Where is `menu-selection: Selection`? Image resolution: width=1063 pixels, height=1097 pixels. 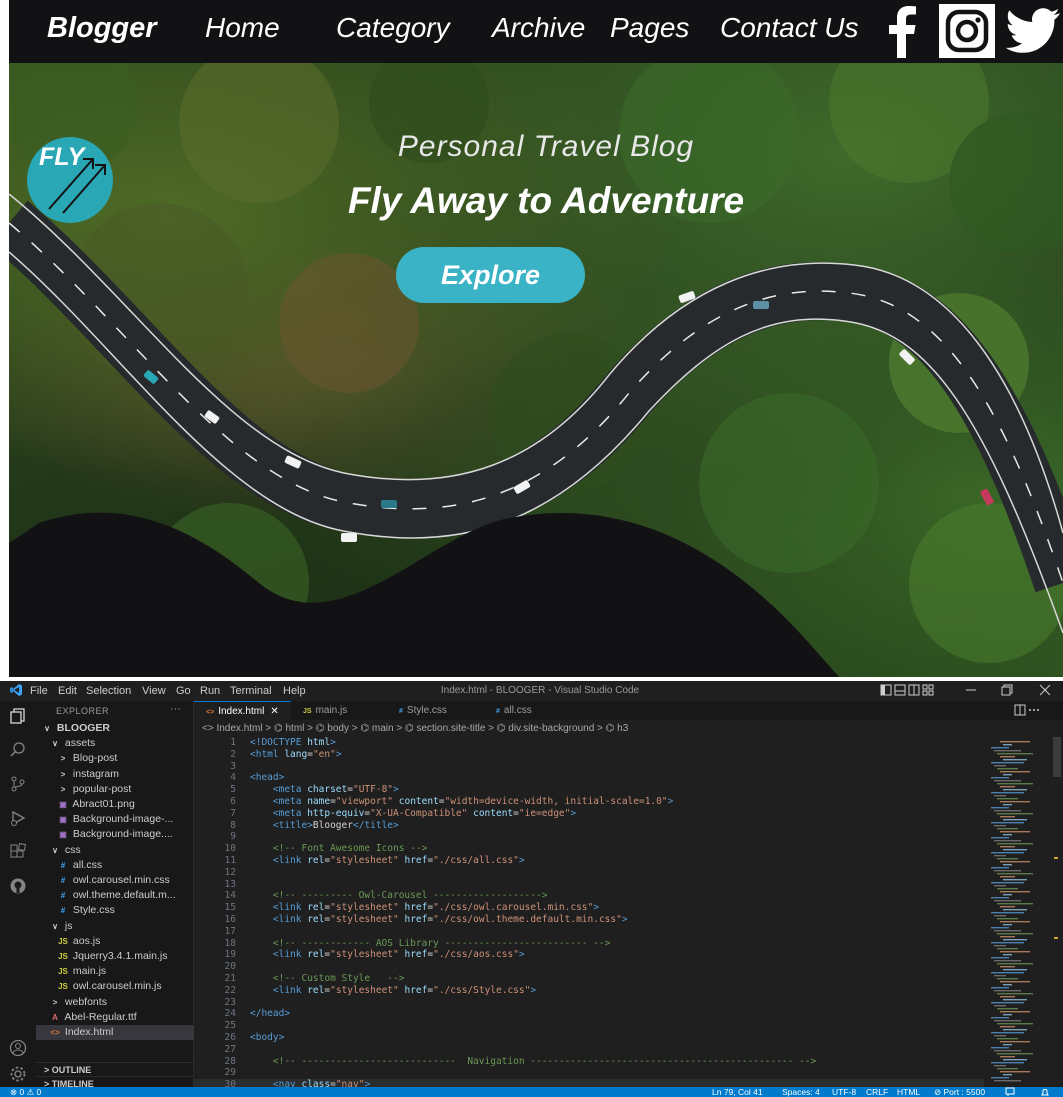
menu-selection: Selection is located at coordinates (108, 691).